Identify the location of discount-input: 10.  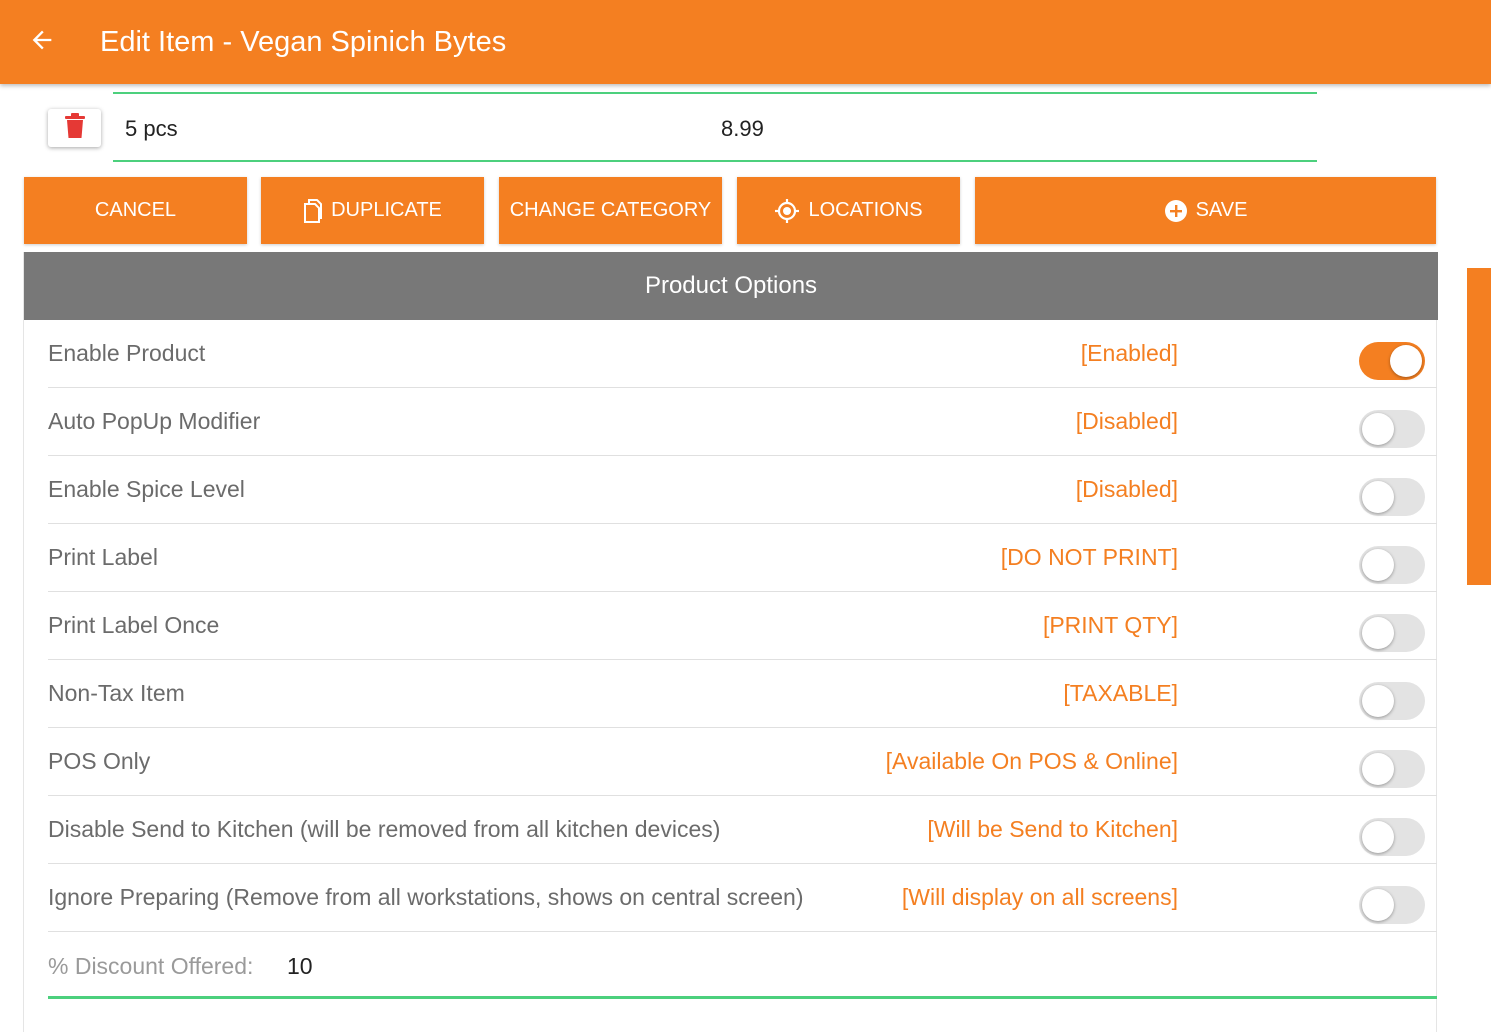
(300, 966).